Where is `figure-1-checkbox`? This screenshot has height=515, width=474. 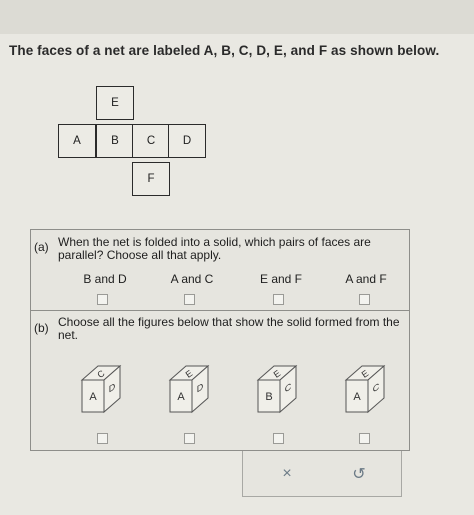 figure-1-checkbox is located at coordinates (102, 438).